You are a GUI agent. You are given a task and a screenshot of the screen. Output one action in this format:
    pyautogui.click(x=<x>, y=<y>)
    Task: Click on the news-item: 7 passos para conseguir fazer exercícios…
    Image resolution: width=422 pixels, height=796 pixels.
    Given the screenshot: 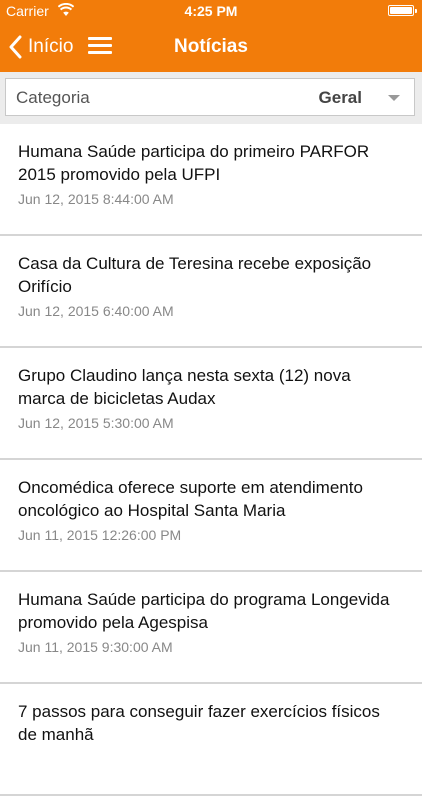 What is the action you would take?
    pyautogui.click(x=211, y=740)
    